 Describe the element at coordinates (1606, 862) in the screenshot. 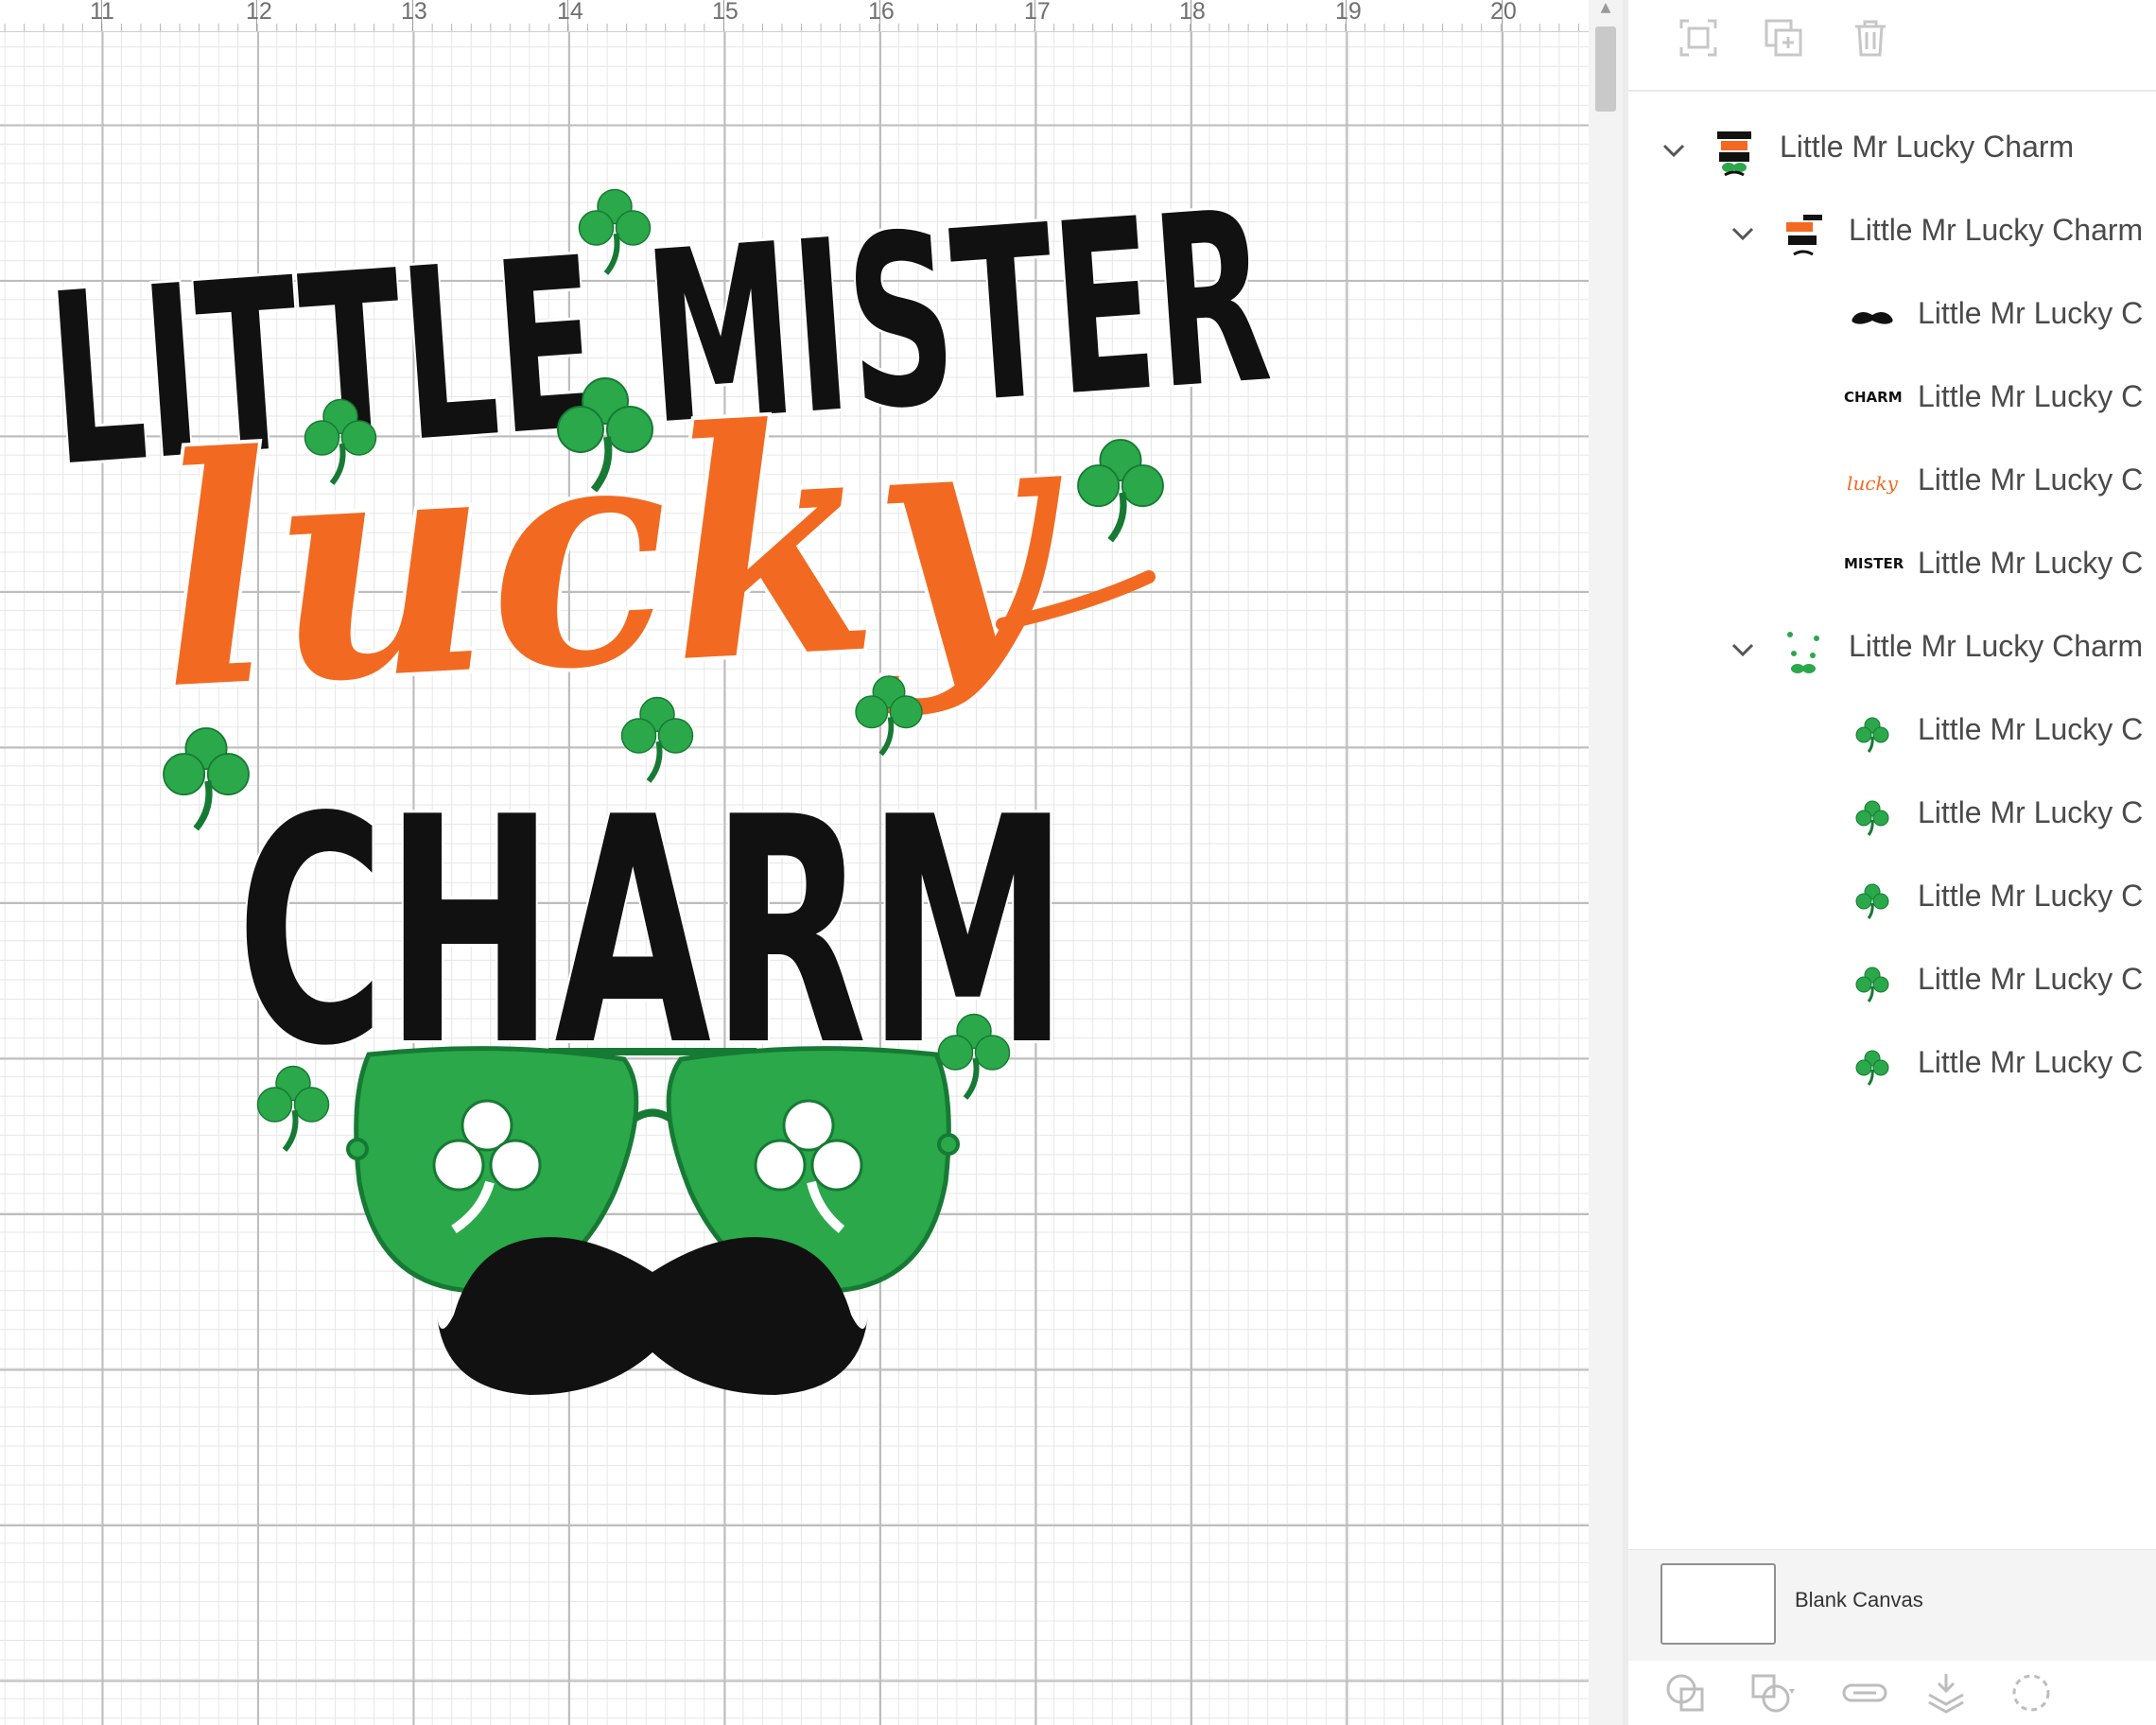

I see `canvas-vertical-scrollbar: ▲` at that location.